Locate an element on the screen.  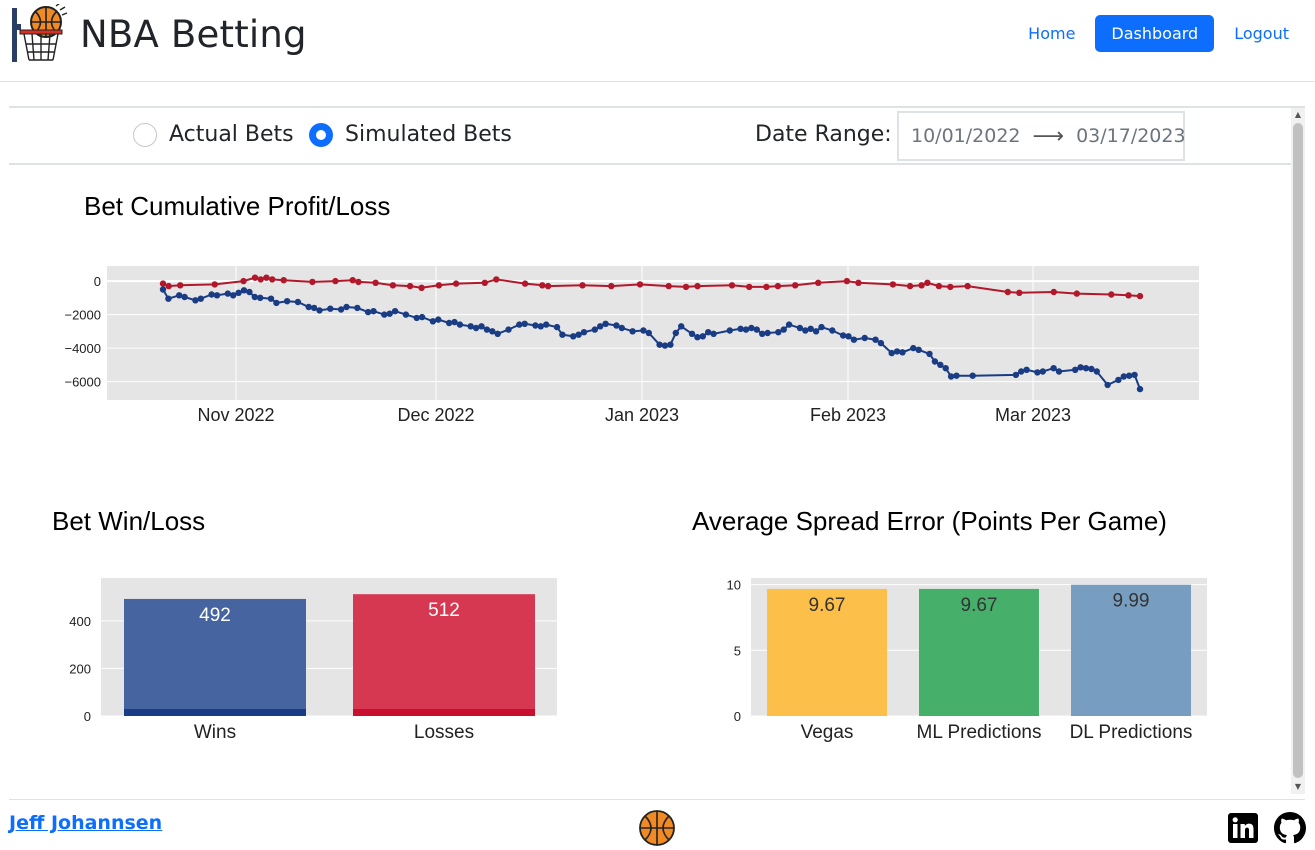
footer: Jeff Johannsen is located at coordinates (657, 824).